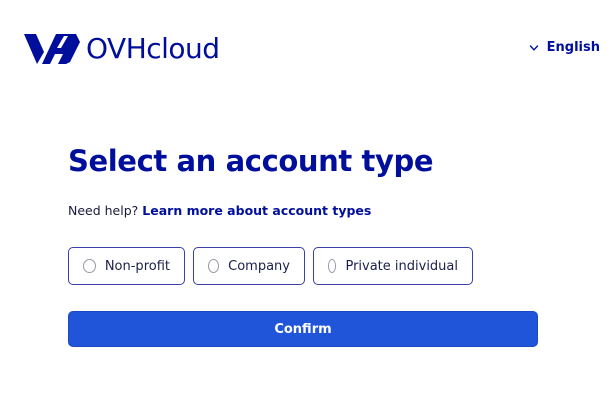 Image resolution: width=610 pixels, height=406 pixels. I want to click on account-type-non-profit: Non-profit, so click(126, 266).